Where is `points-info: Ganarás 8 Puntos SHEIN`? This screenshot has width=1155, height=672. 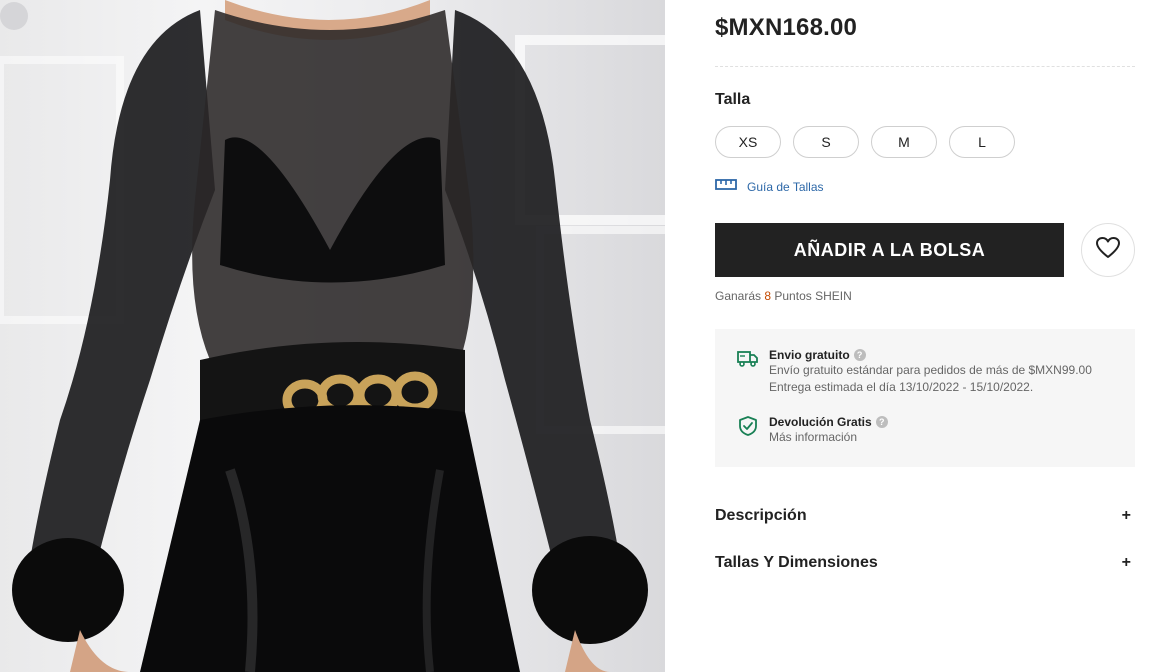 points-info: Ganarás 8 Puntos SHEIN is located at coordinates (783, 296).